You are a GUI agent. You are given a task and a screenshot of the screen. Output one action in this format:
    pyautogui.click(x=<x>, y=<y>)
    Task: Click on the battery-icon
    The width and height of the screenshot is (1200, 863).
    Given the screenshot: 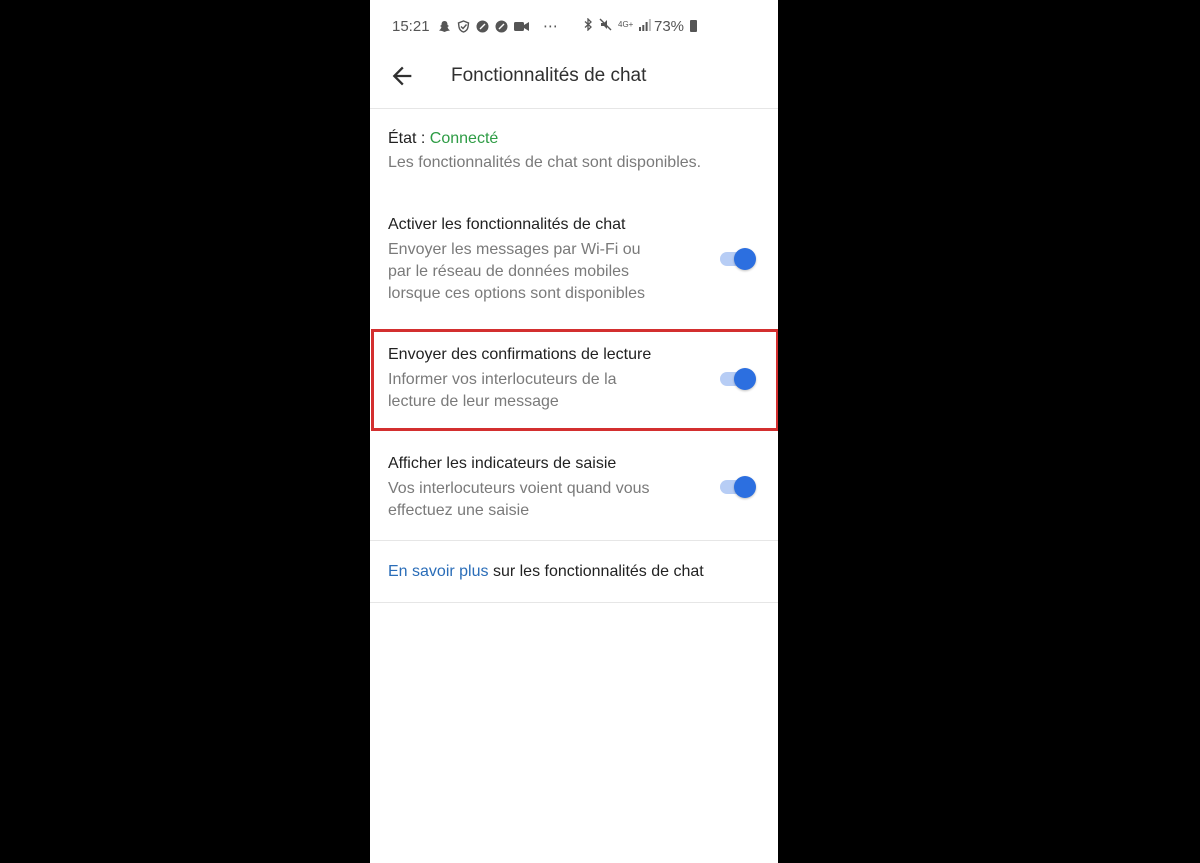 What is the action you would take?
    pyautogui.click(x=693, y=26)
    